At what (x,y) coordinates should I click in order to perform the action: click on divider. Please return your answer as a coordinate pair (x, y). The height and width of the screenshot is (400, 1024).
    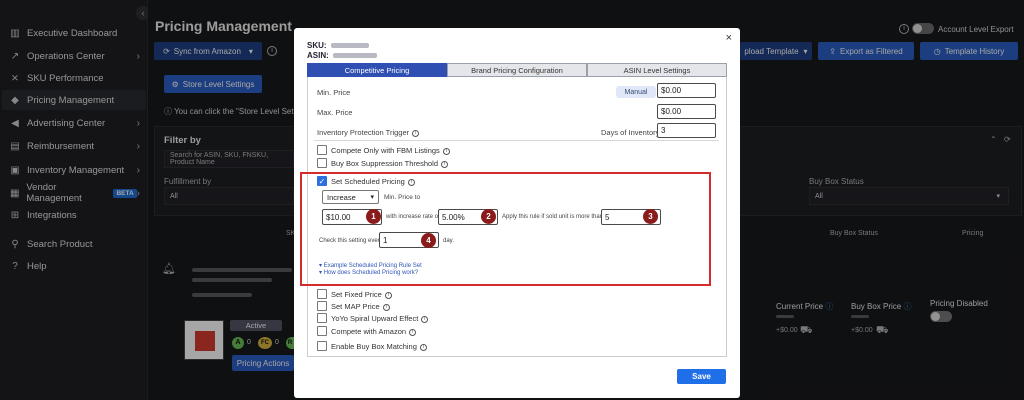
    Looking at the image, I should click on (516, 140).